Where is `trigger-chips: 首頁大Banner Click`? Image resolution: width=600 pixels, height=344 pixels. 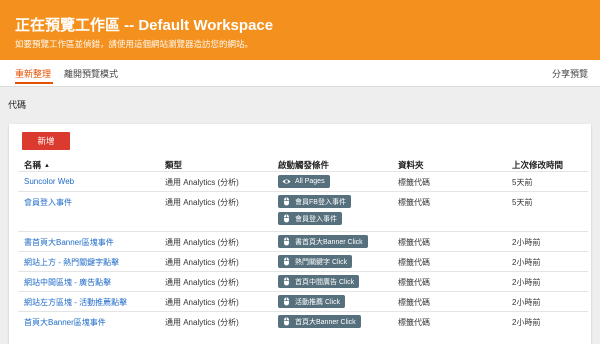
trigger-chips: 首頁大Banner Click is located at coordinates (319, 323).